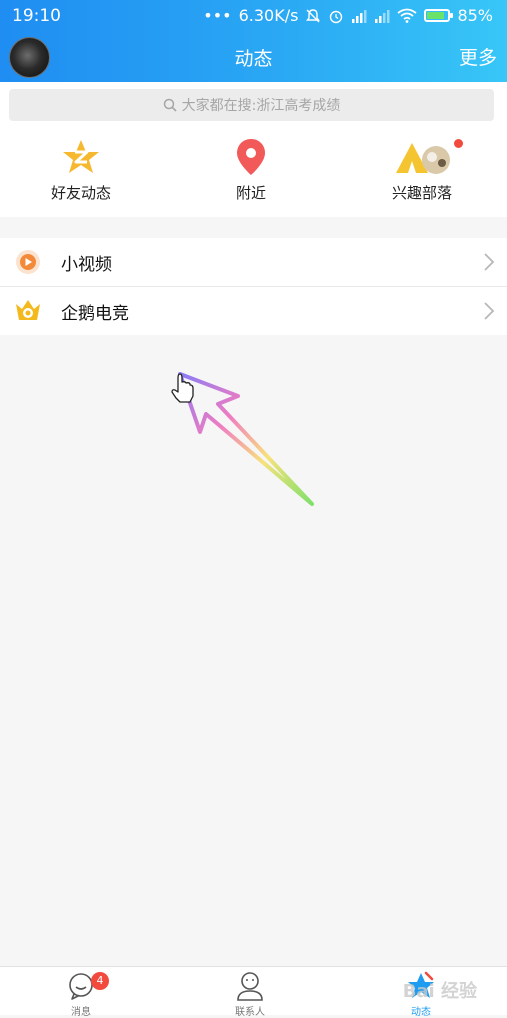  I want to click on status-bar: 19:10 ••• 6.30K/s 85%, so click(253, 16).